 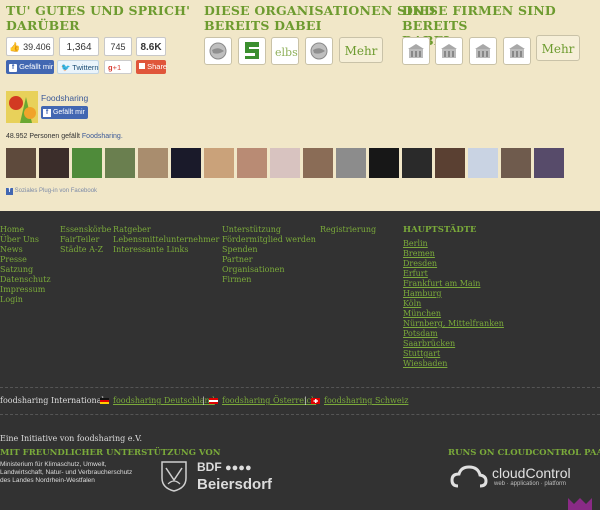 What do you see at coordinates (224, 467) in the screenshot?
I see `bdf-logo: BDF ●●●●` at bounding box center [224, 467].